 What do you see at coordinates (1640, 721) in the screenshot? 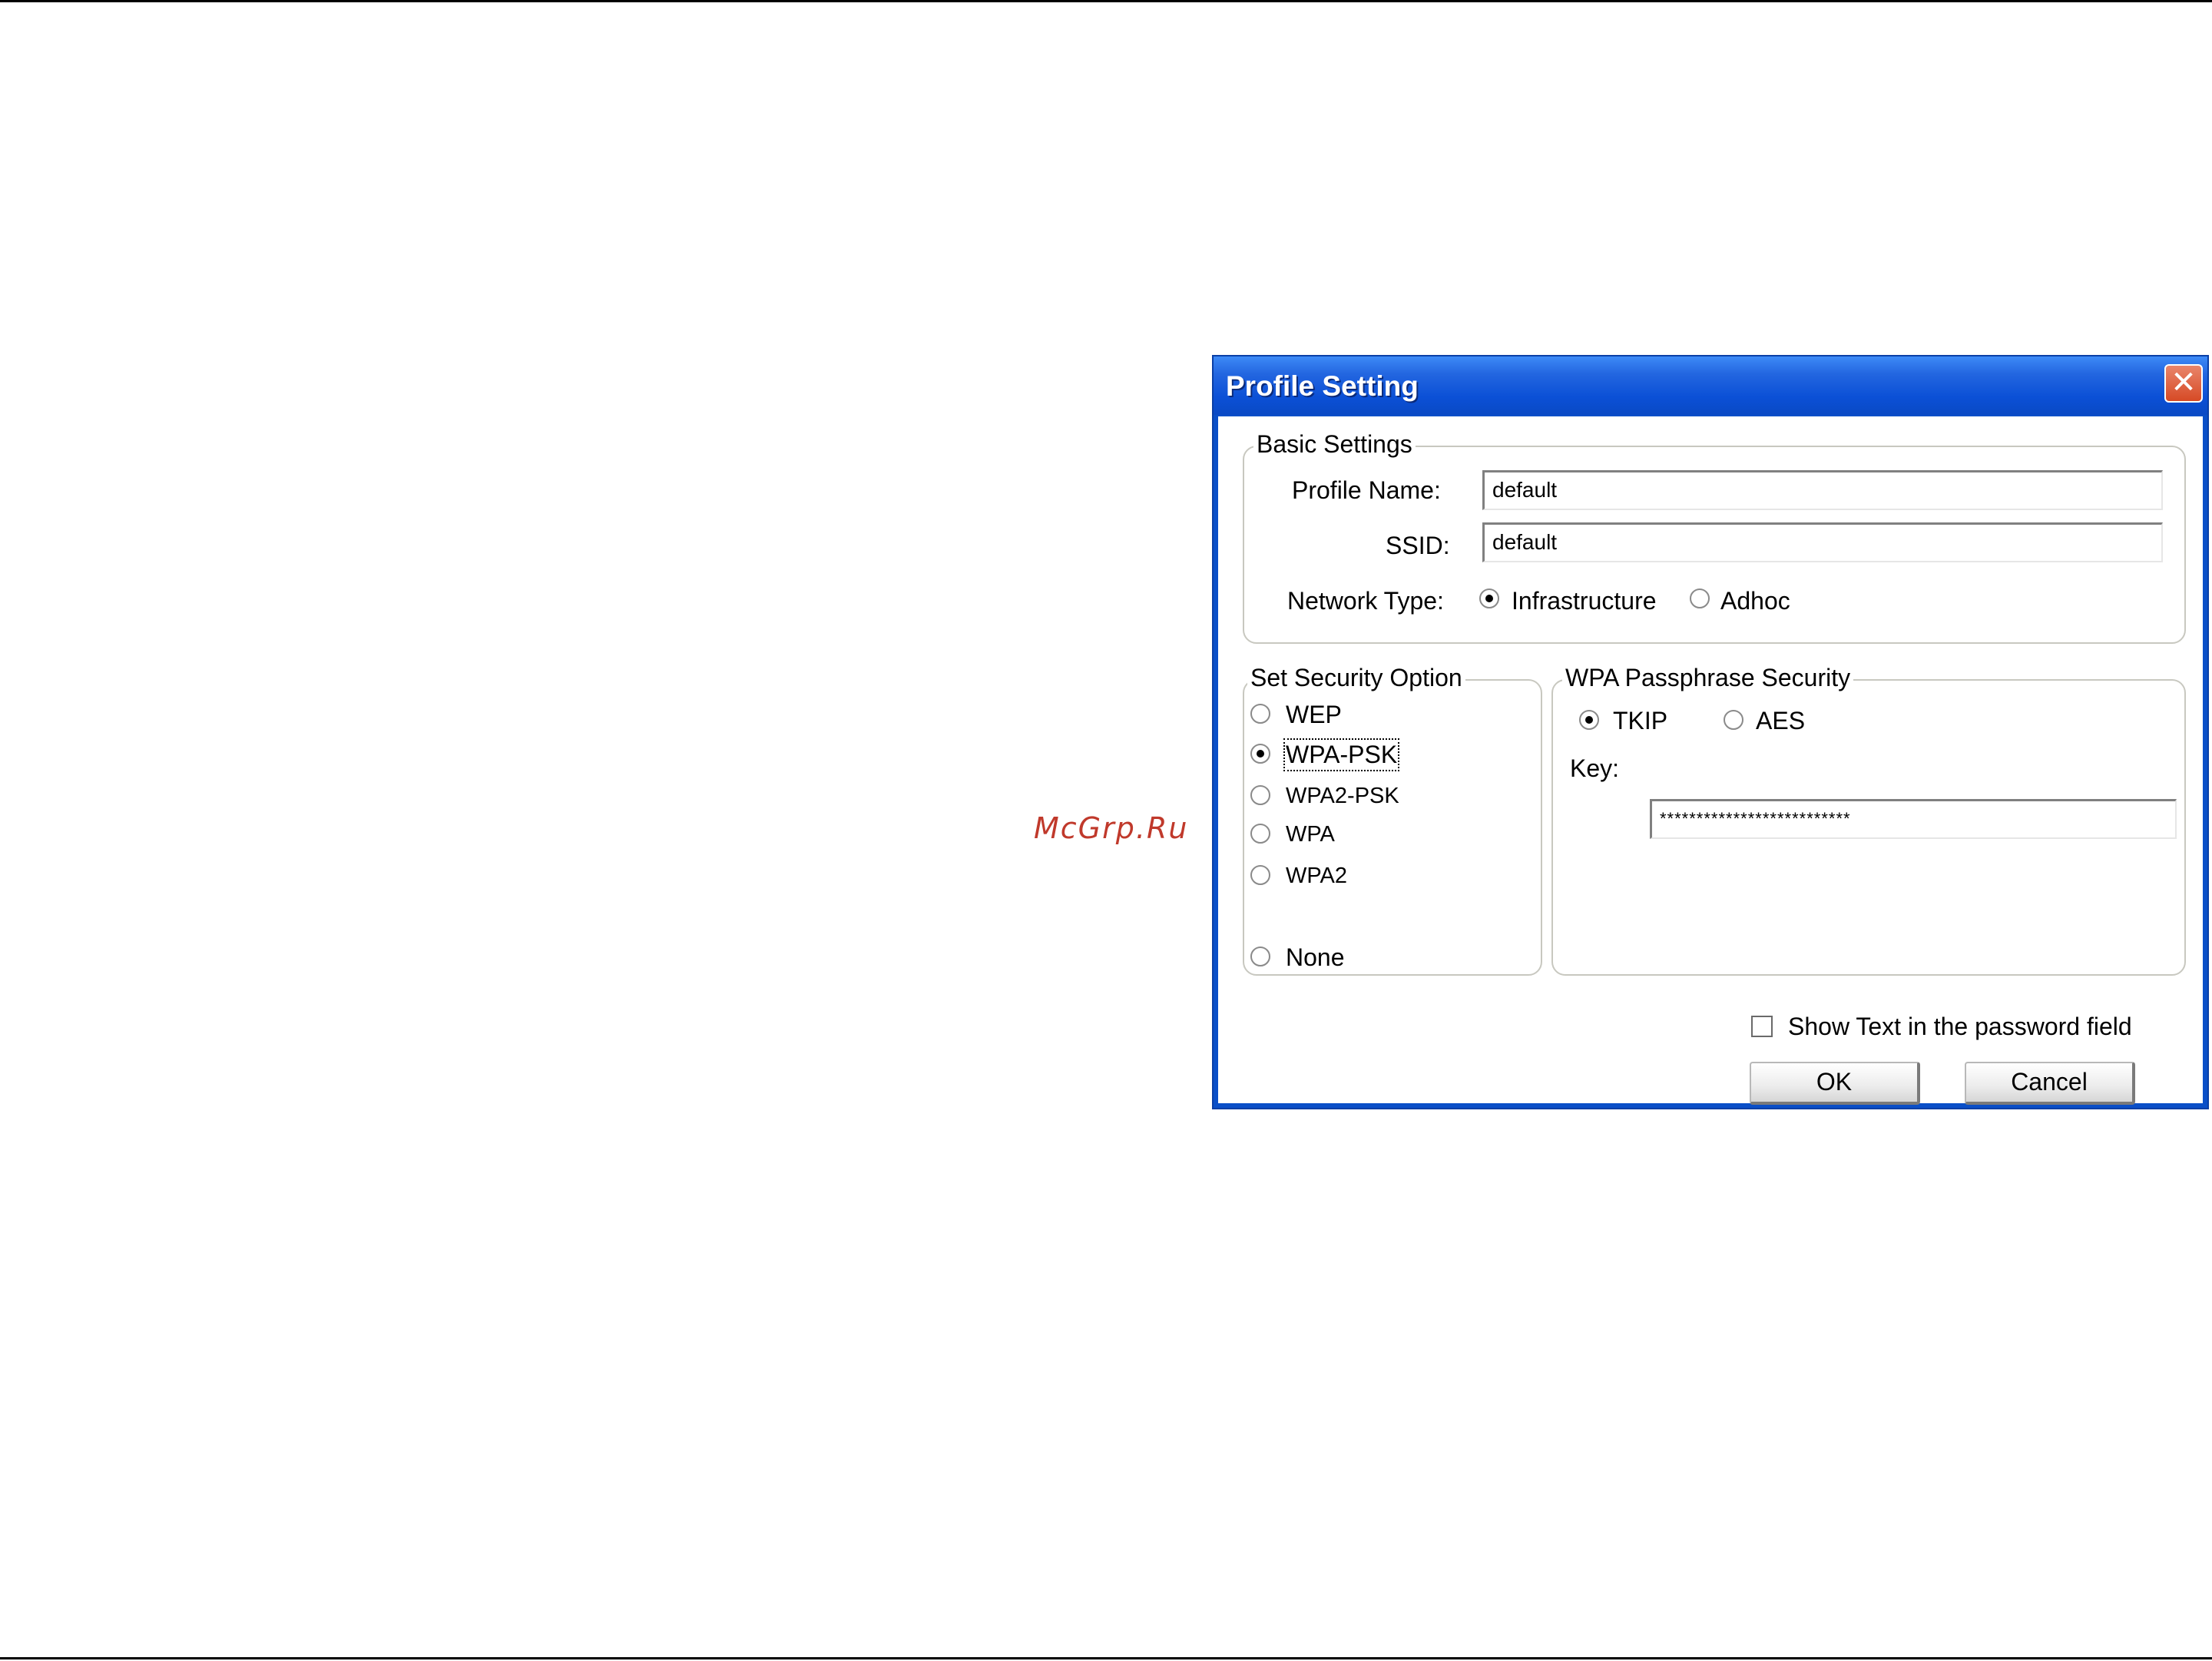
I see `tkip-label: TKIP` at bounding box center [1640, 721].